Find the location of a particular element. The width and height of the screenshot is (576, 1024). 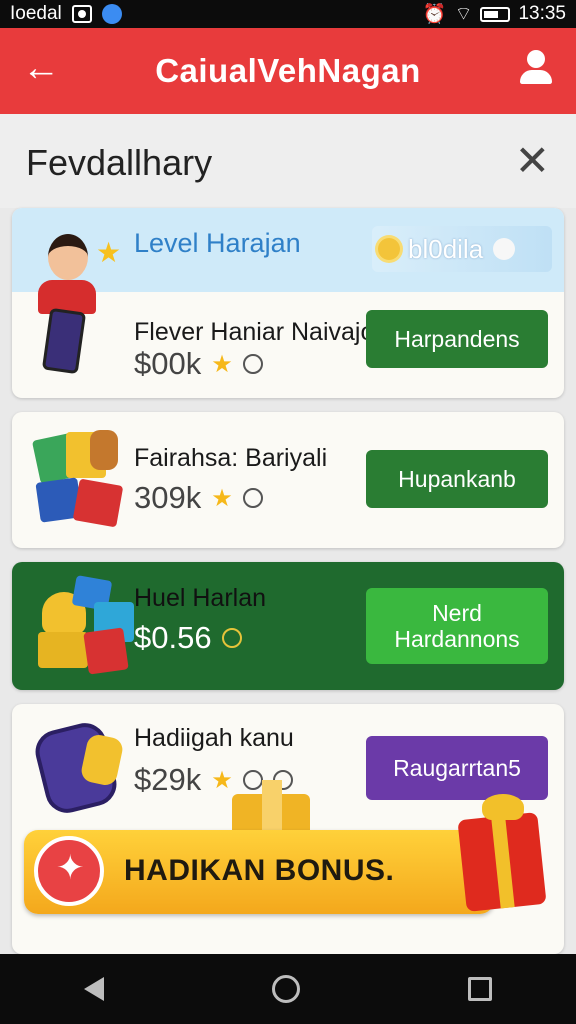

coin-balance-pill: bl0dila is located at coordinates (462, 249).